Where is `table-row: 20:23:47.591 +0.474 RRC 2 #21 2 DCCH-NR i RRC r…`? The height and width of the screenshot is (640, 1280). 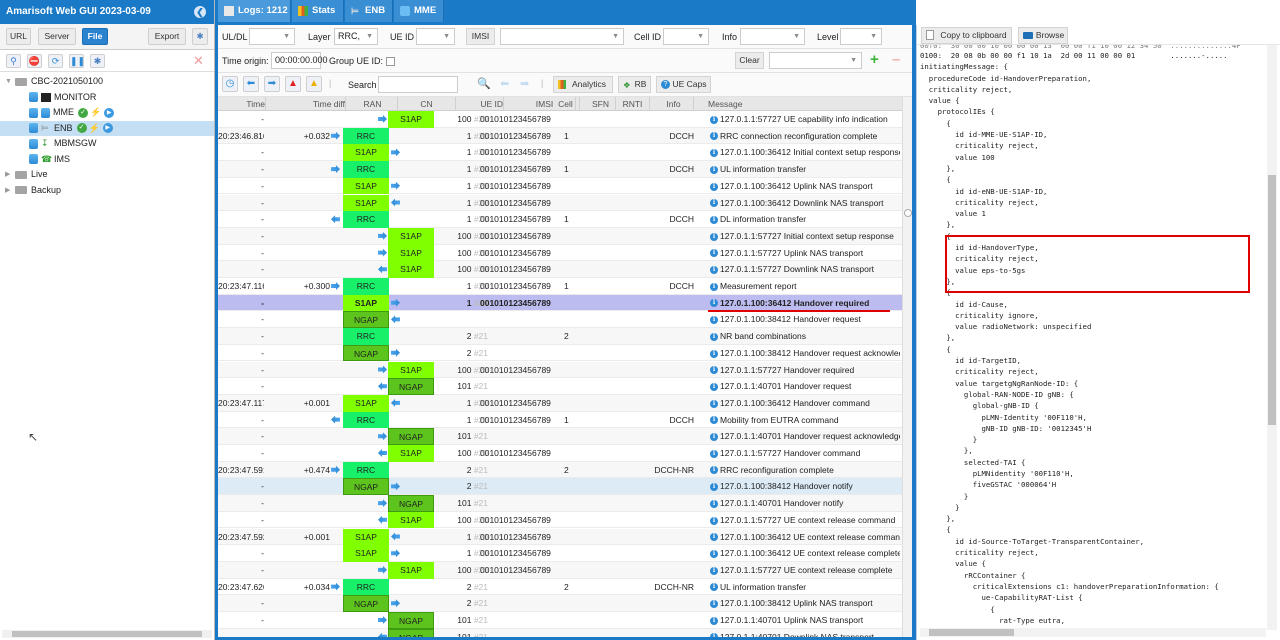
table-row: 20:23:47.591 +0.474 RRC 2 #21 2 DCCH-NR i RRC r… is located at coordinates (560, 470).